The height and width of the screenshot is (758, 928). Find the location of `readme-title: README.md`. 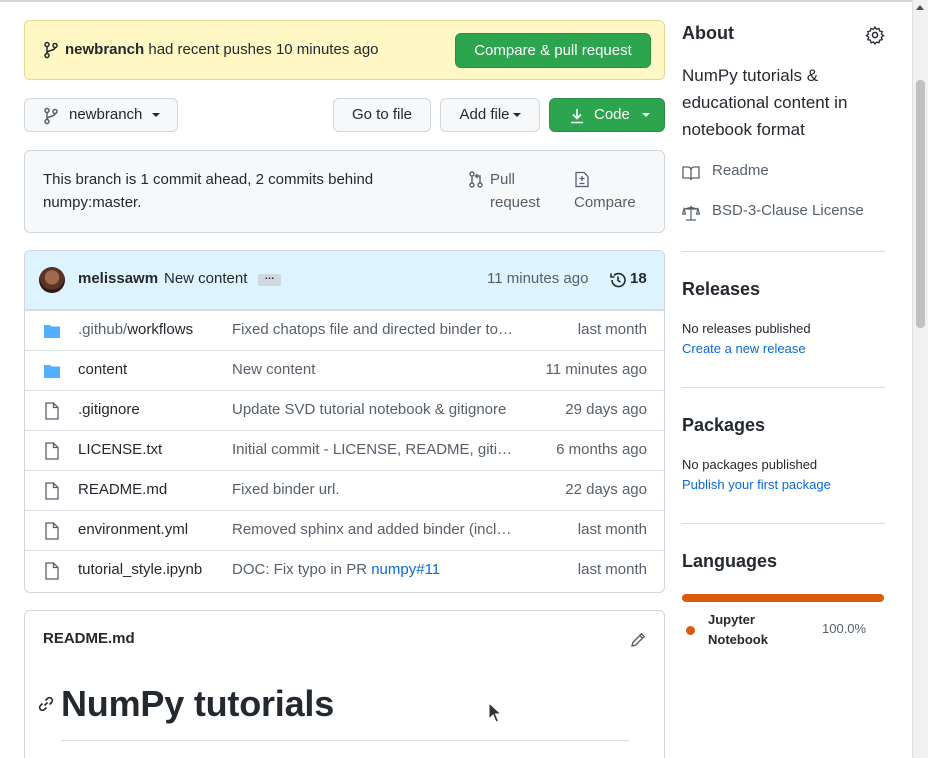

readme-title: README.md is located at coordinates (89, 638).